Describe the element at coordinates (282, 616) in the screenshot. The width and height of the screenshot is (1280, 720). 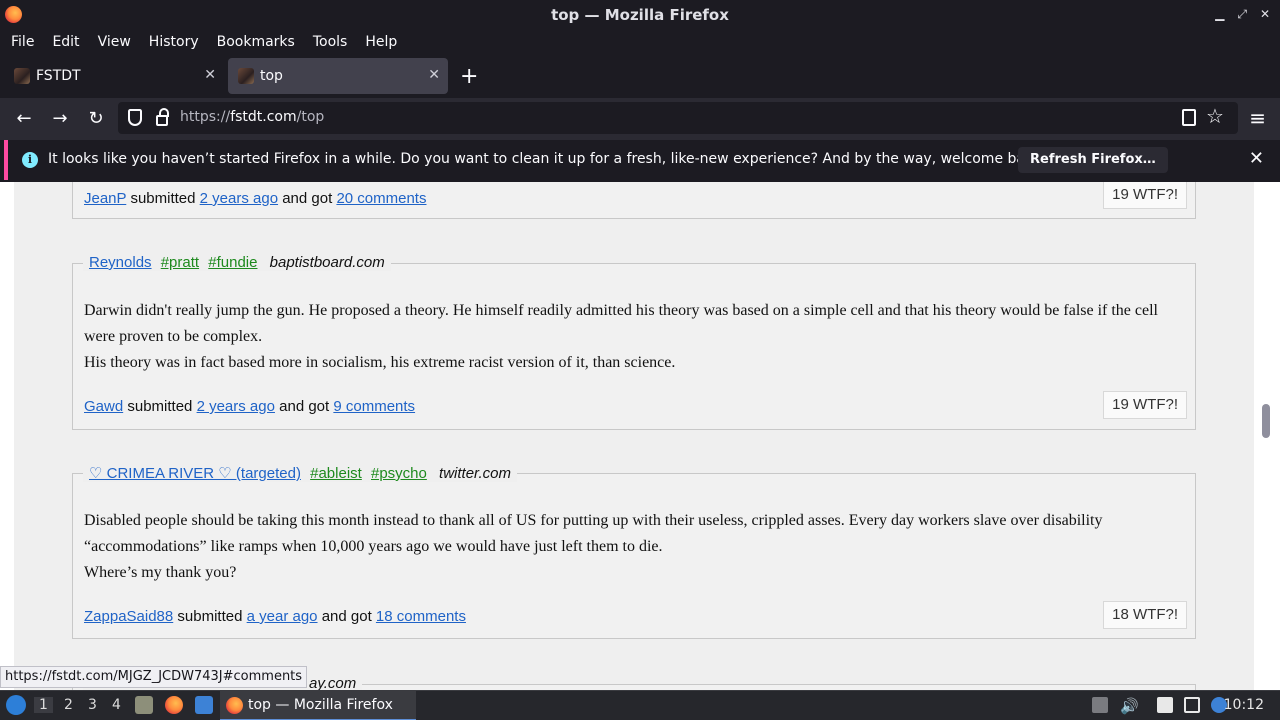
I see `age-link: a year ago` at that location.